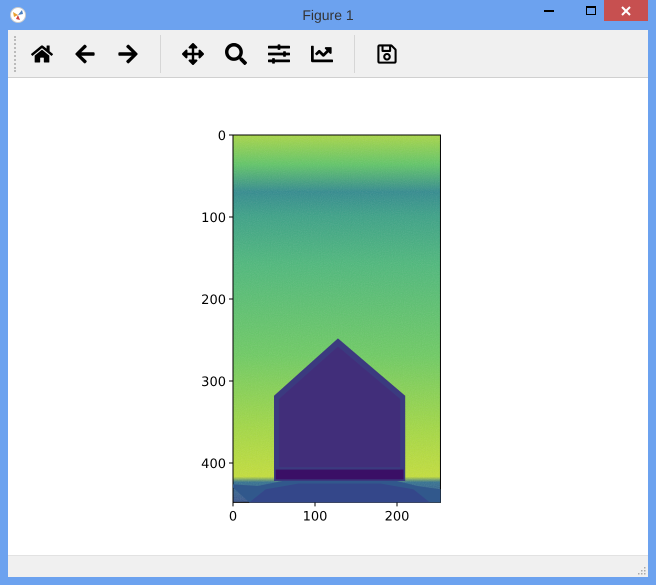 This screenshot has width=656, height=585. What do you see at coordinates (328, 15) in the screenshot?
I see `window-title: Figure 1` at bounding box center [328, 15].